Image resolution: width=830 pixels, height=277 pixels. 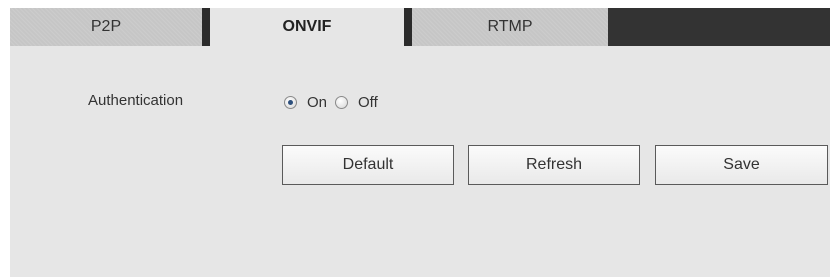 What do you see at coordinates (307, 27) in the screenshot?
I see `tab-onvif: ONVIF` at bounding box center [307, 27].